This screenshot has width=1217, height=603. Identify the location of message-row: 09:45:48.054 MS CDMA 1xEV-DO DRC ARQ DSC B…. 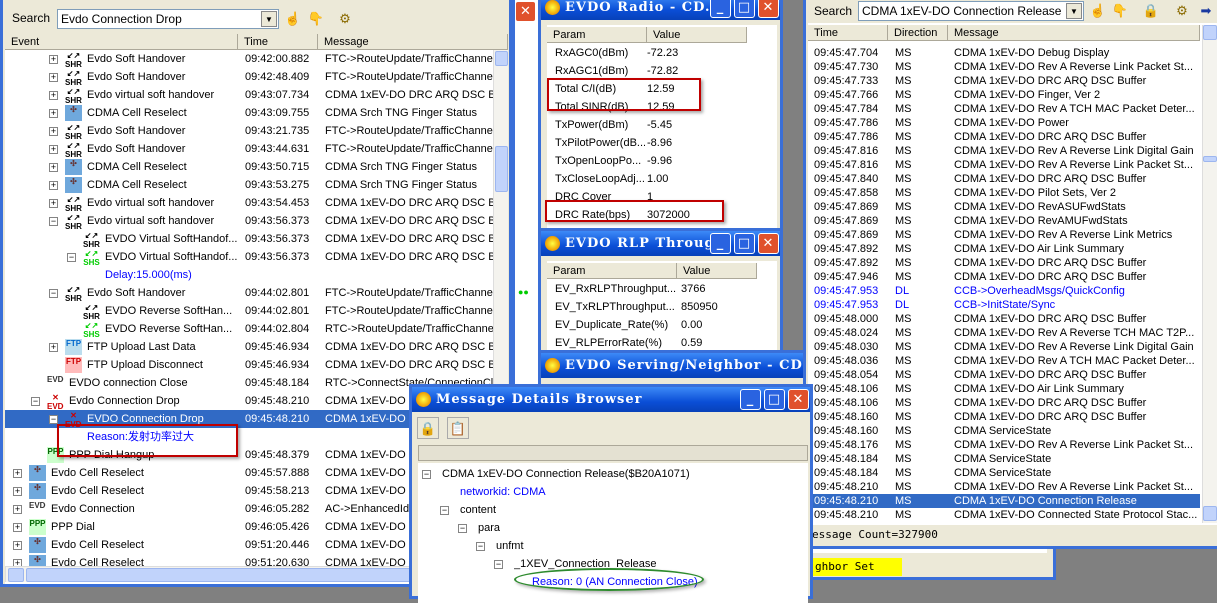
(1004, 375).